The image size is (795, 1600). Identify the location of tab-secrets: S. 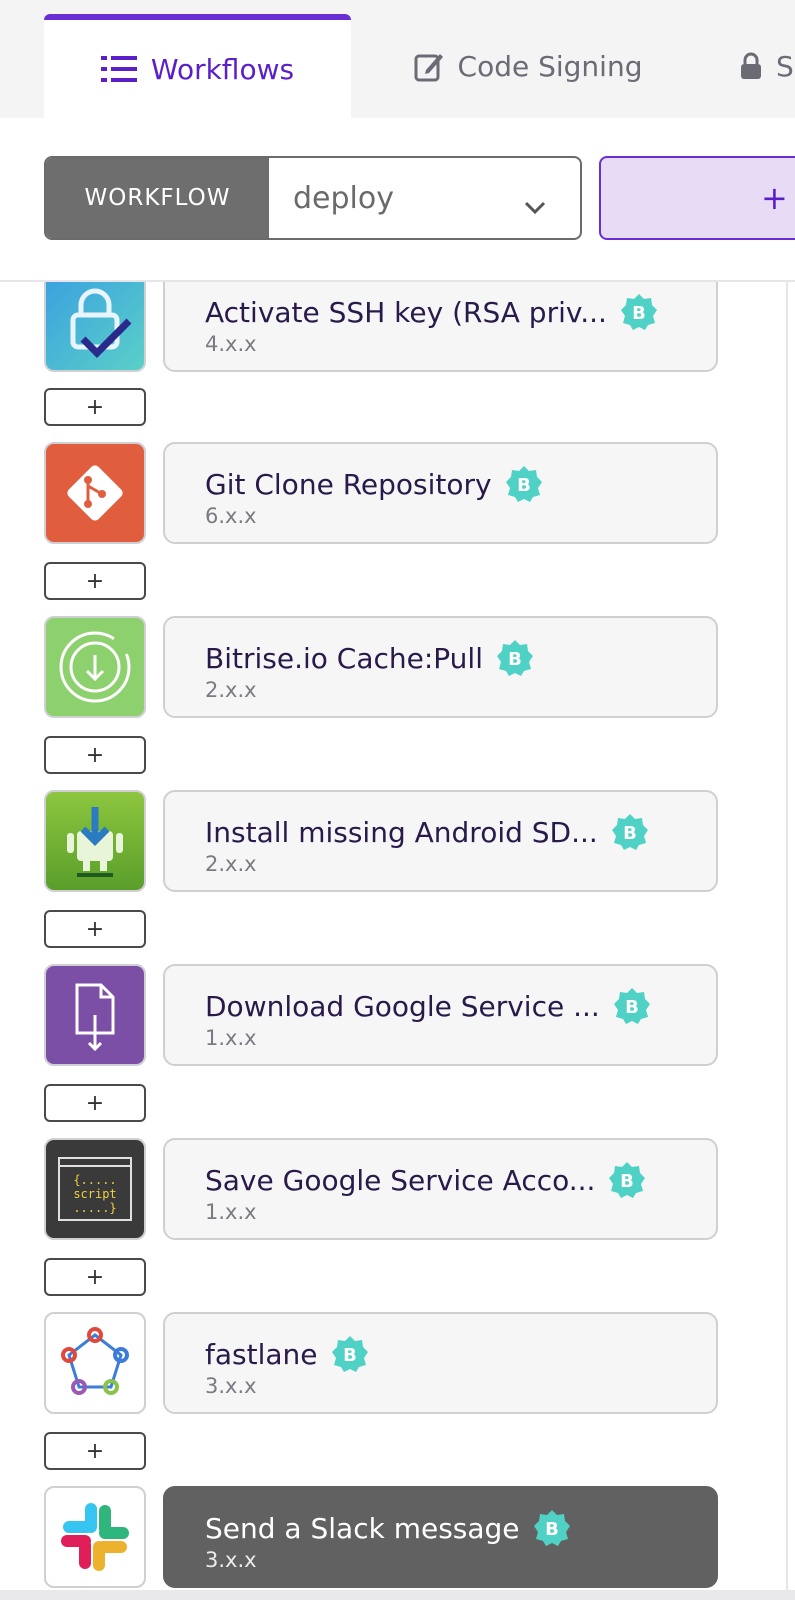
(767, 66).